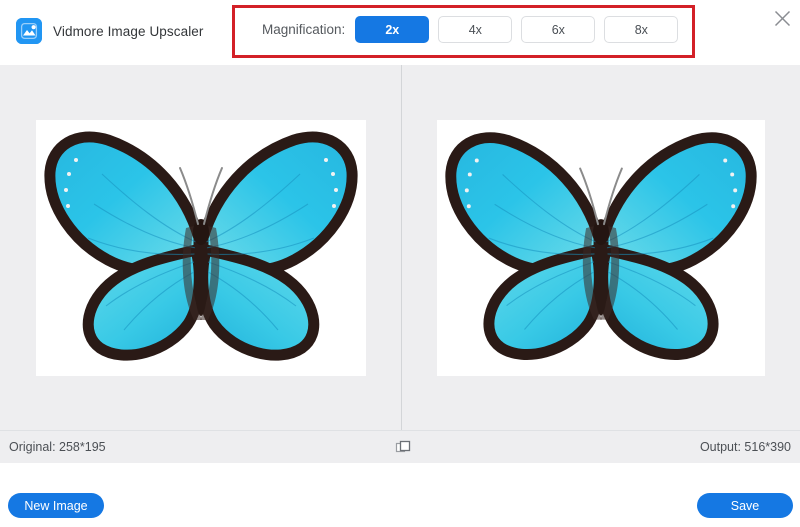 This screenshot has width=800, height=527. What do you see at coordinates (475, 29) in the screenshot?
I see `magnification-option-4x: 4x` at bounding box center [475, 29].